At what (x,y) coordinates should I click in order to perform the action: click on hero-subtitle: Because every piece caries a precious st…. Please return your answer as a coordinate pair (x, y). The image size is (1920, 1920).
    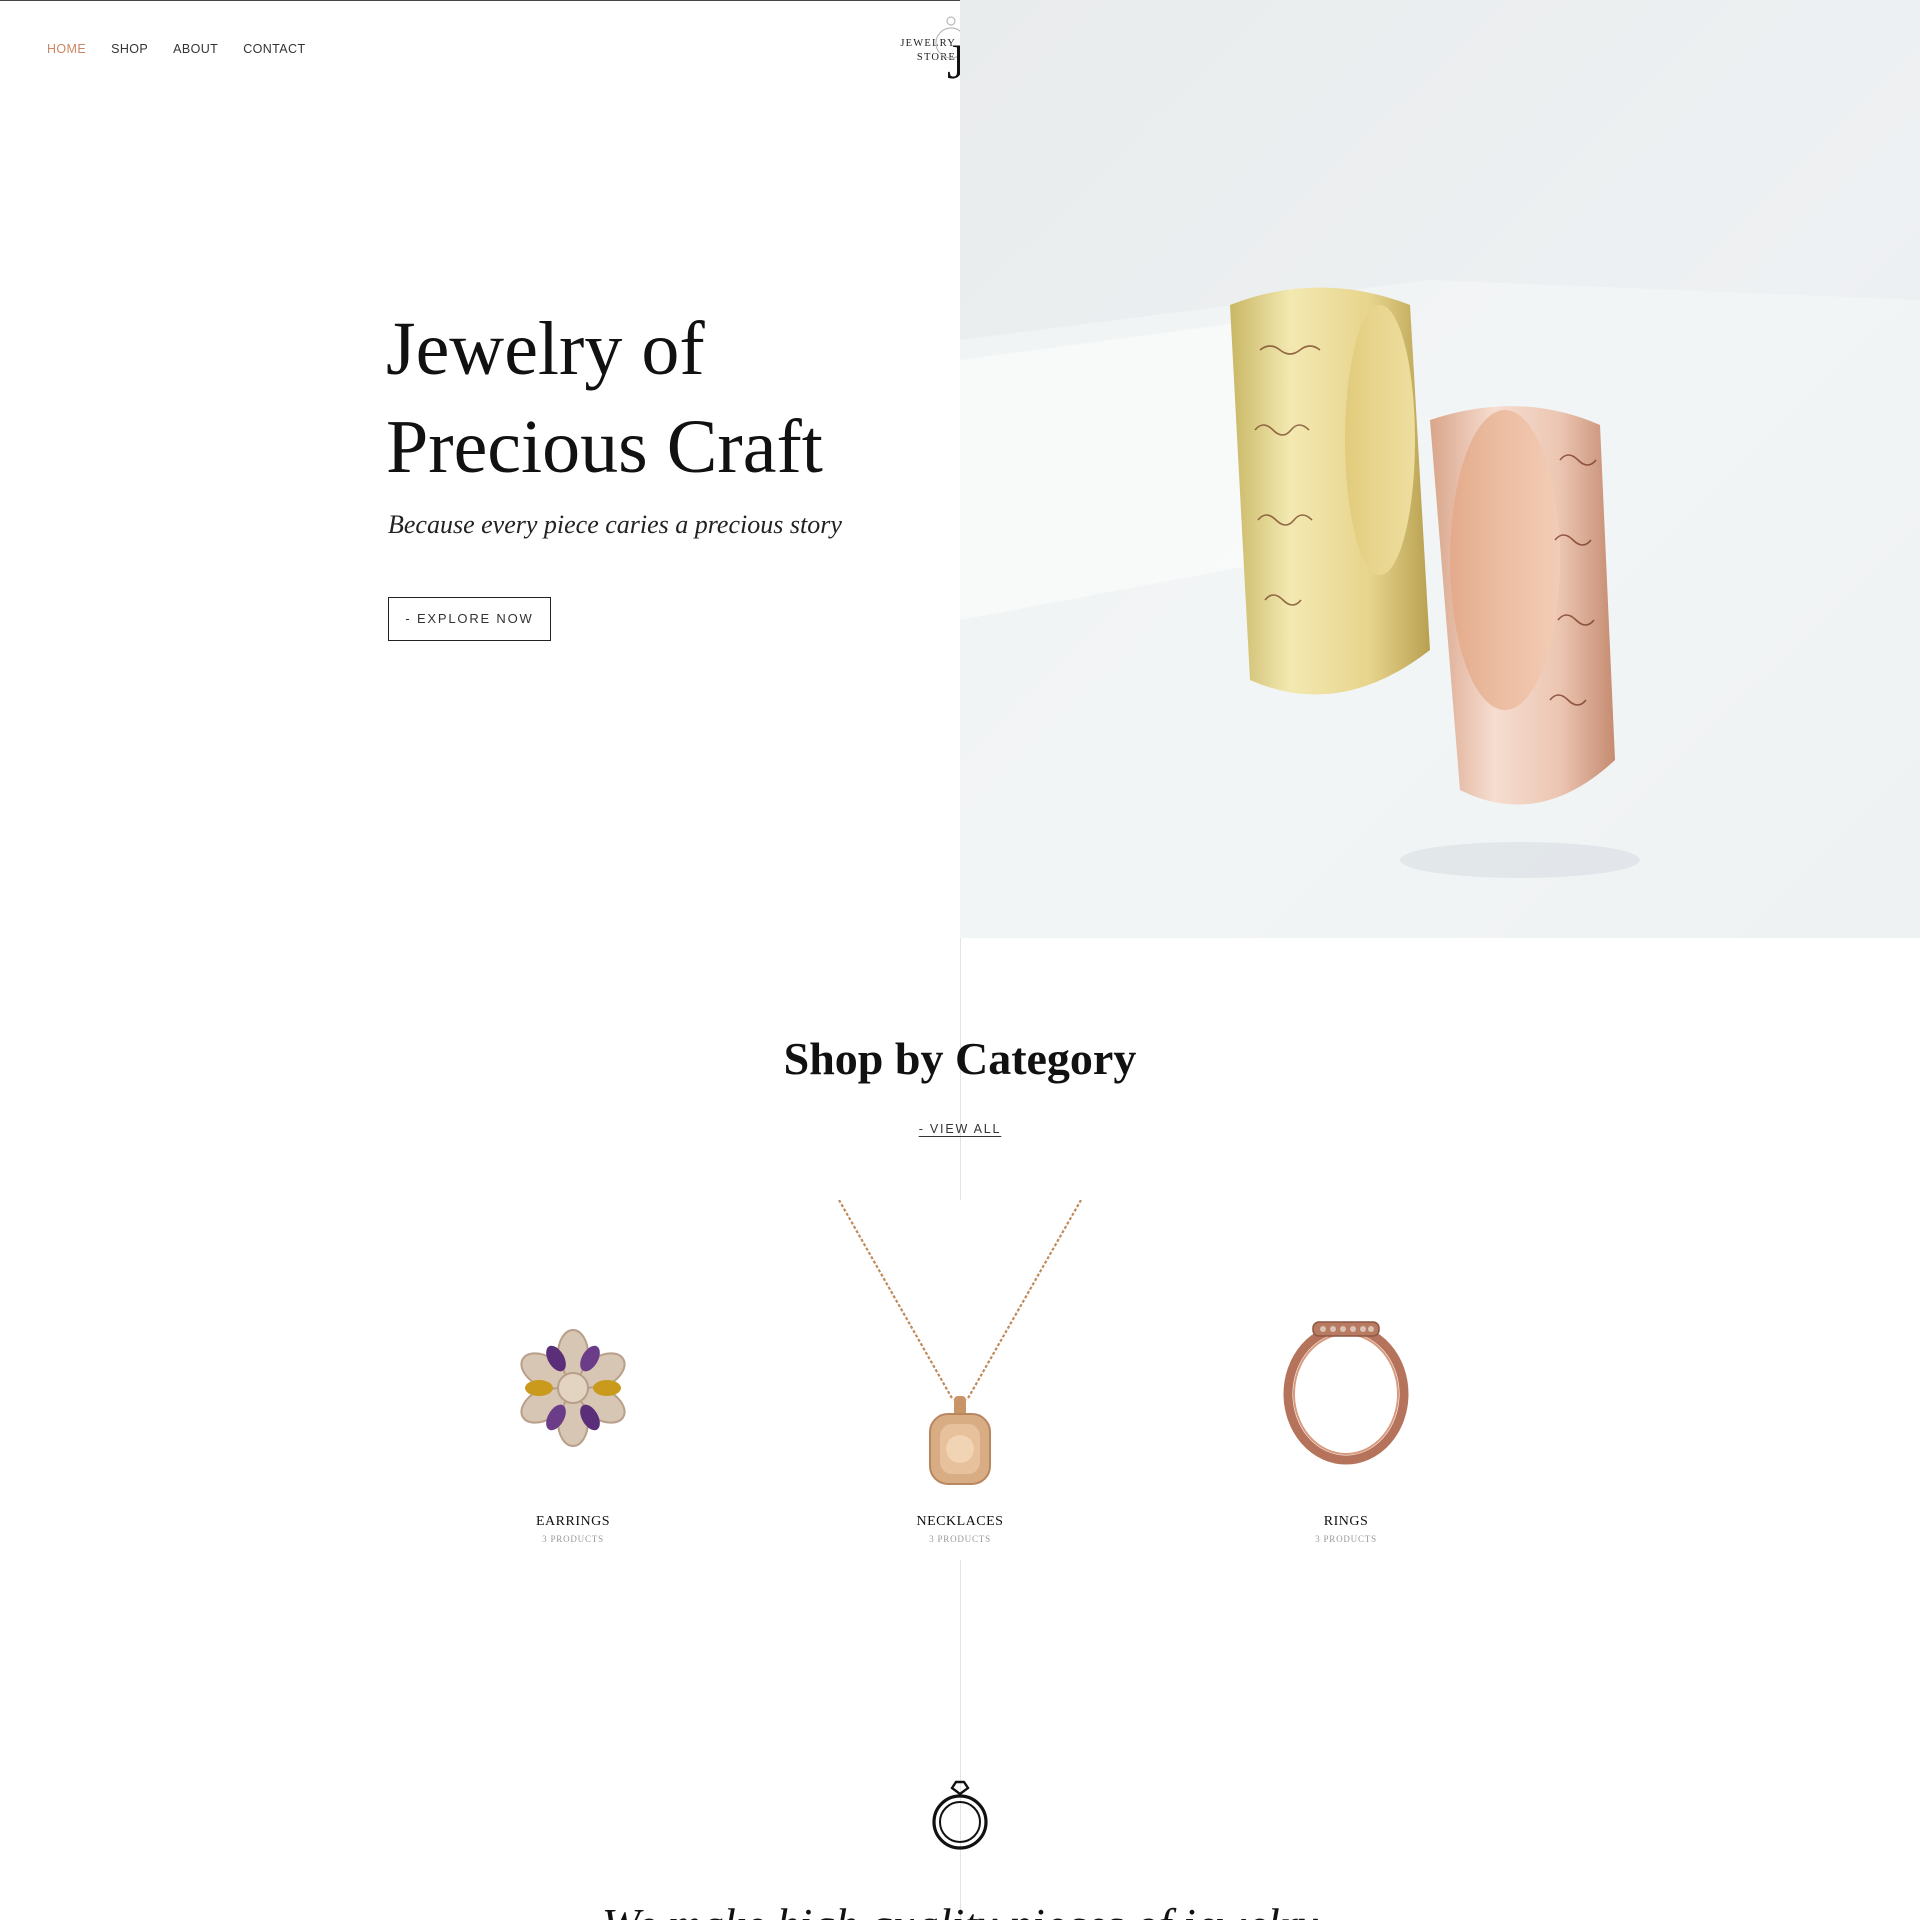
    Looking at the image, I should click on (615, 524).